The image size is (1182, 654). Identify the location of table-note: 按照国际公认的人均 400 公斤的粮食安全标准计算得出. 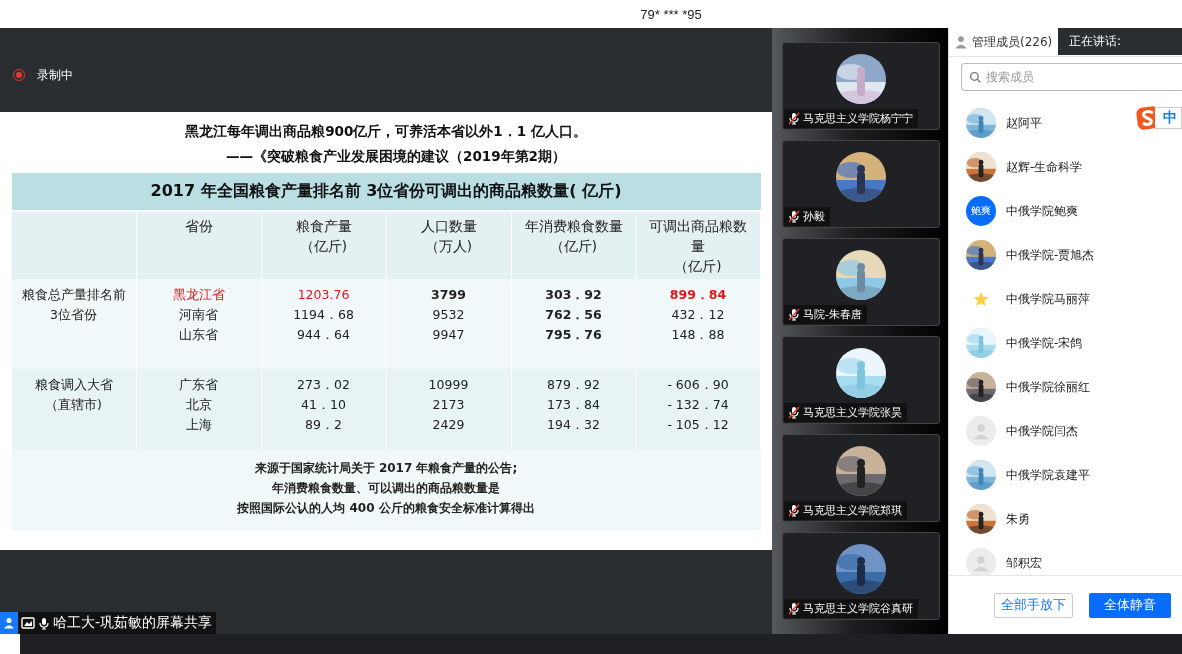
(386, 508).